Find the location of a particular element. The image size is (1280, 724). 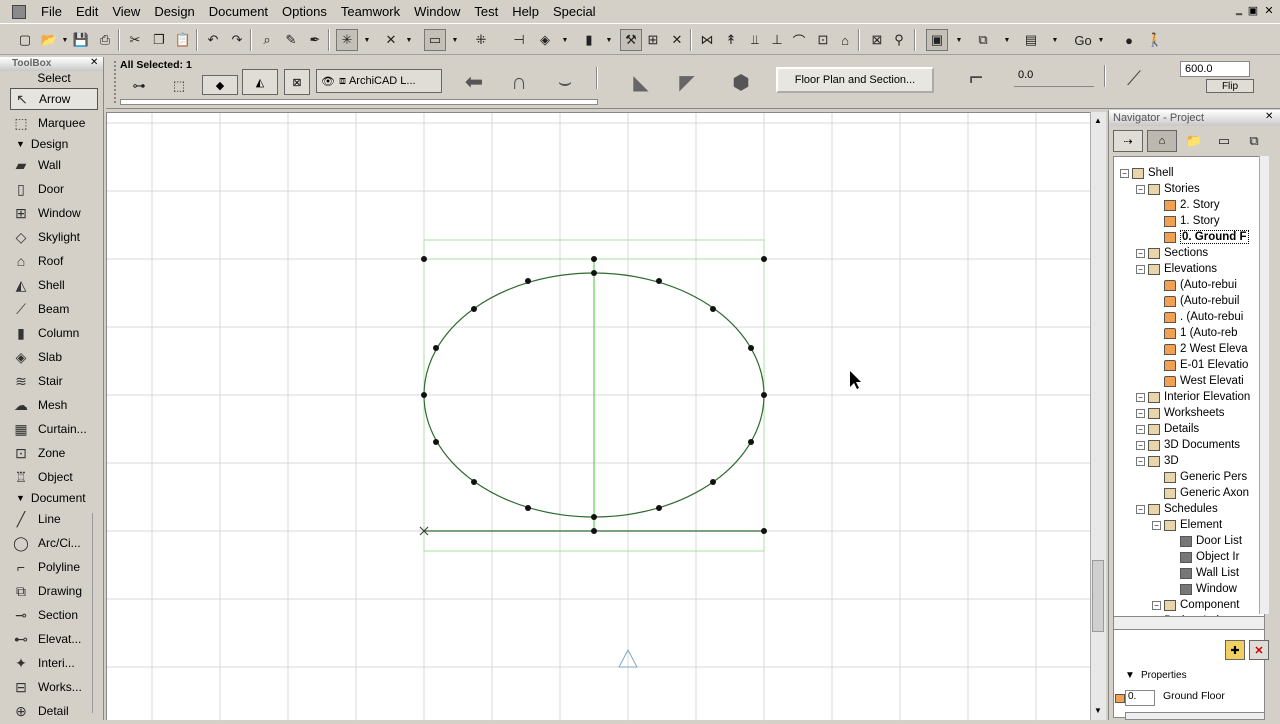

3d-view-icon: ⧉ is located at coordinates (983, 40).